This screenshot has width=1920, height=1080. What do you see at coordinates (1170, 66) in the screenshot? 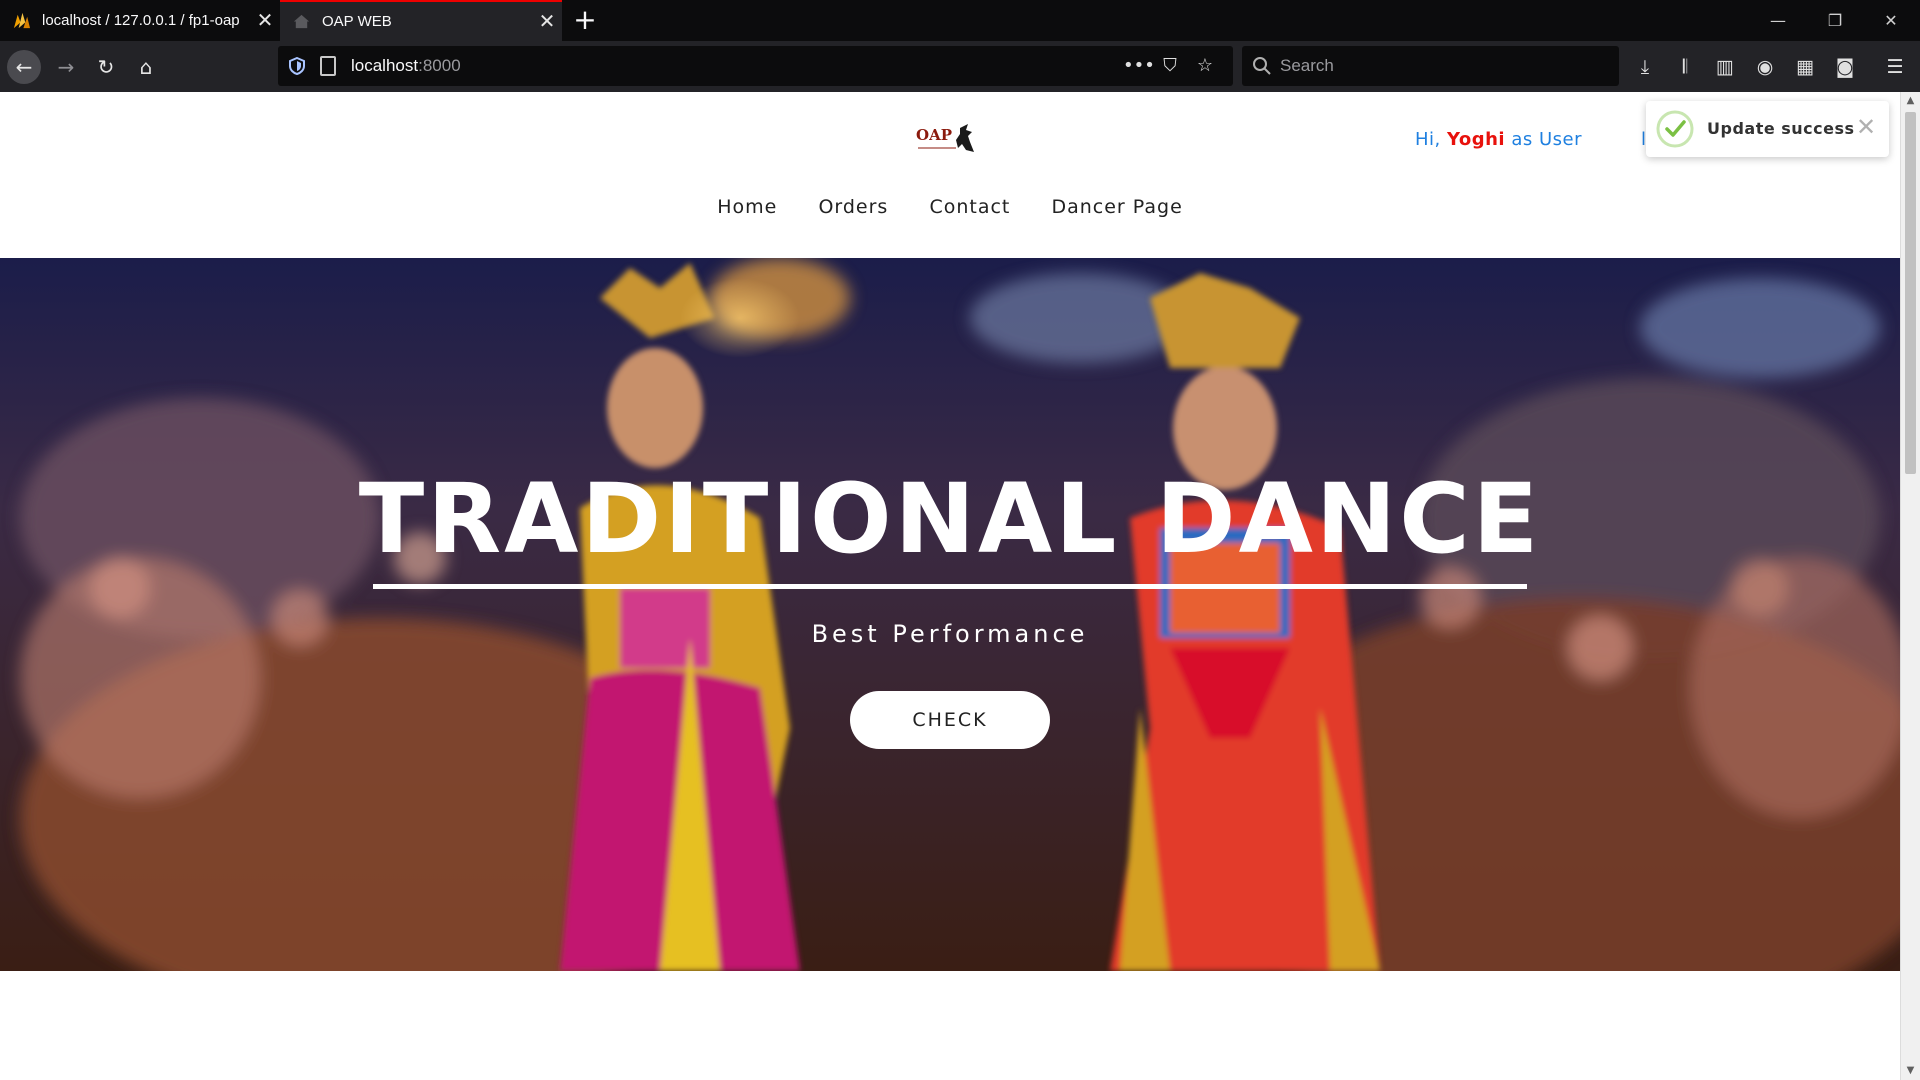
I see `pocket-icon: ⛉` at bounding box center [1170, 66].